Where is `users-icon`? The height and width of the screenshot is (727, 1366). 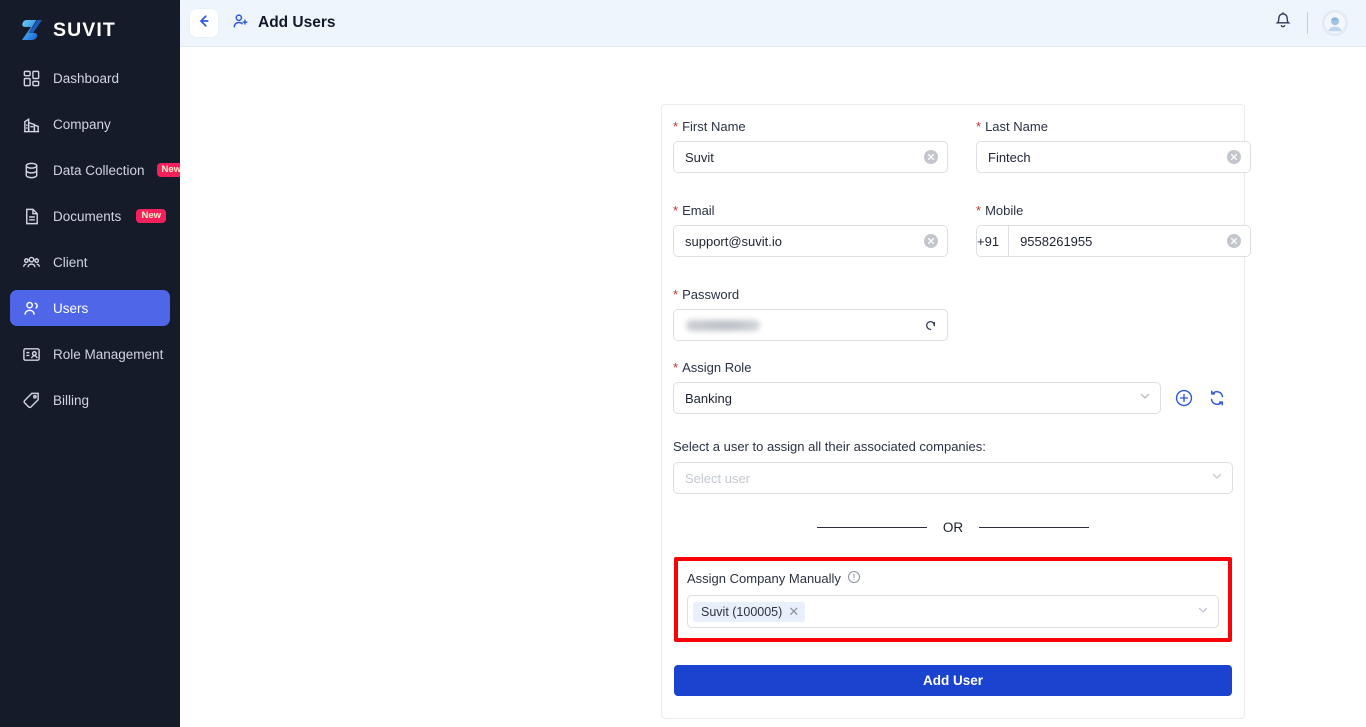 users-icon is located at coordinates (31, 308).